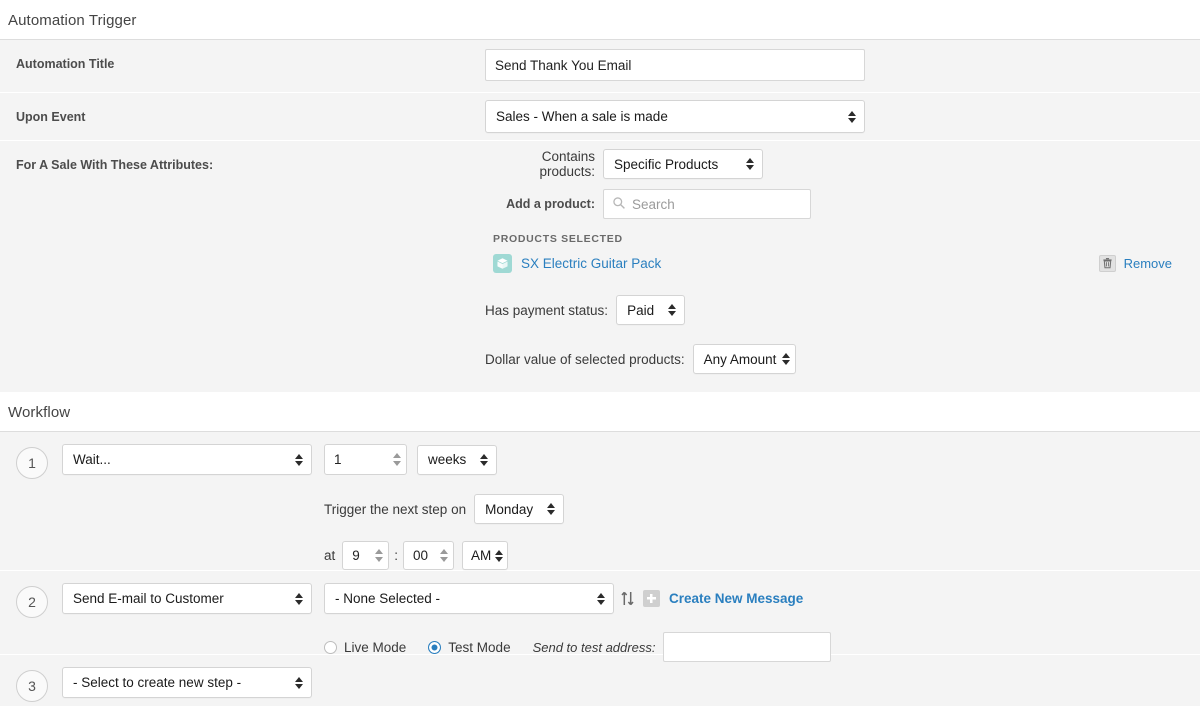 The height and width of the screenshot is (714, 1200). What do you see at coordinates (115, 165) in the screenshot?
I see `sale-attributes-label: For A Sale With These Attributes:` at bounding box center [115, 165].